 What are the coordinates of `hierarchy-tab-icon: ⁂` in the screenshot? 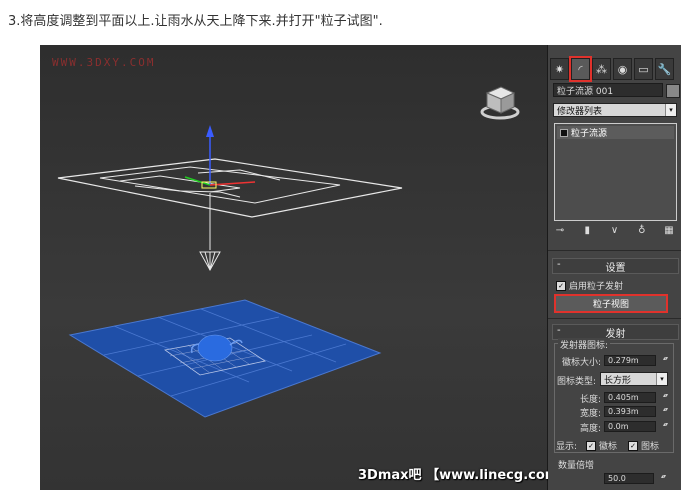 It's located at (601, 69).